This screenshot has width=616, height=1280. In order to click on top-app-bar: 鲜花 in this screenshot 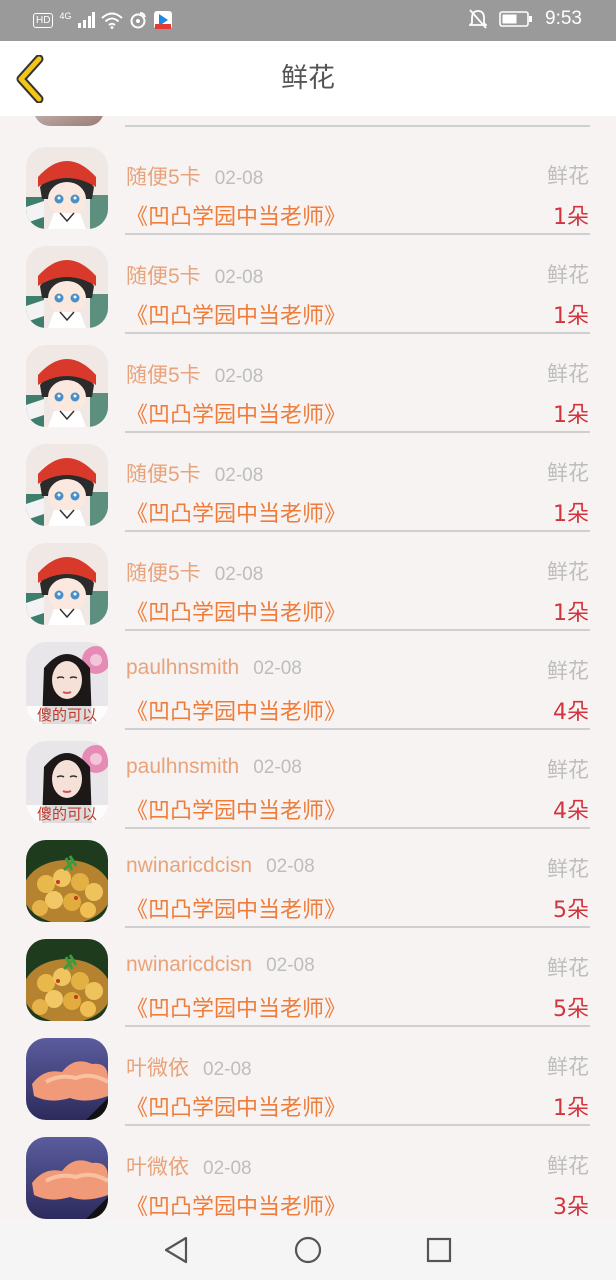, I will do `click(308, 78)`.